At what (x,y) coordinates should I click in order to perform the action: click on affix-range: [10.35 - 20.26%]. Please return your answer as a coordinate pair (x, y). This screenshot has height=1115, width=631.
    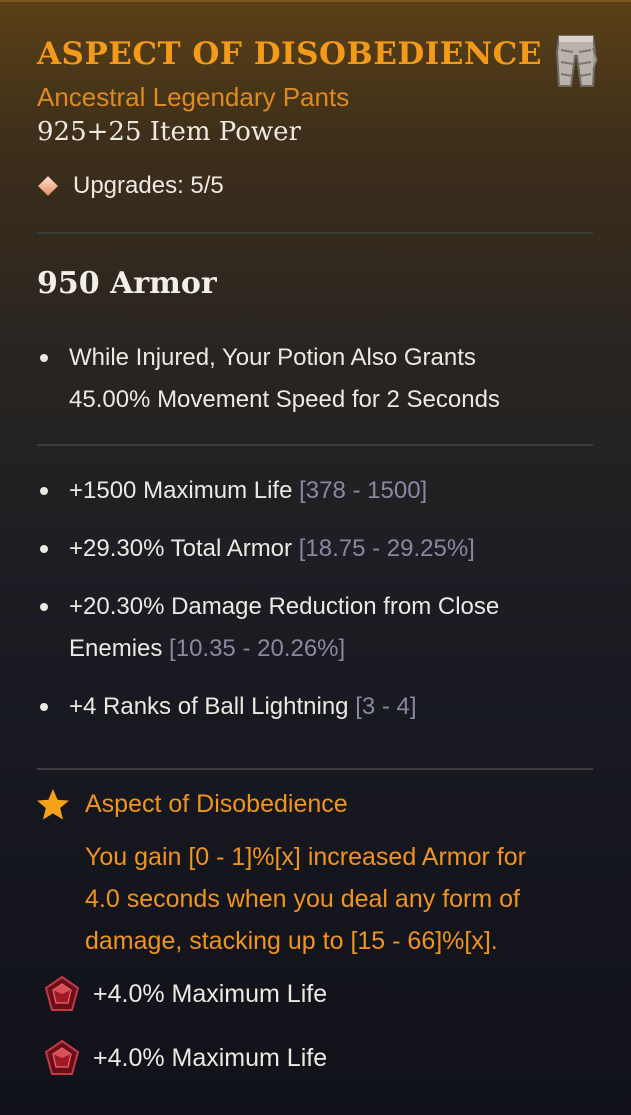
    Looking at the image, I should click on (257, 648).